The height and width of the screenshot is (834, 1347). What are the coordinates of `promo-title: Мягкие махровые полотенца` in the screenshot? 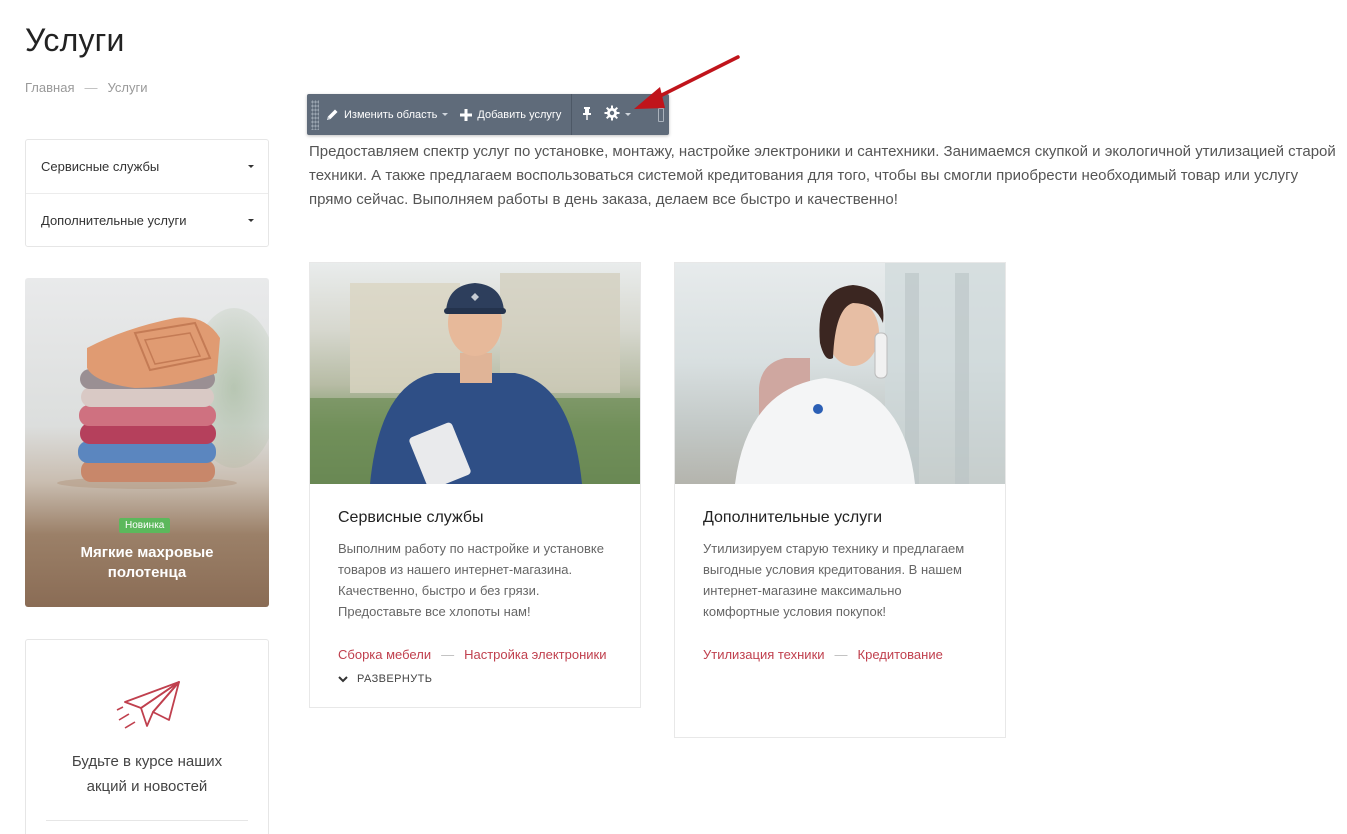 It's located at (147, 562).